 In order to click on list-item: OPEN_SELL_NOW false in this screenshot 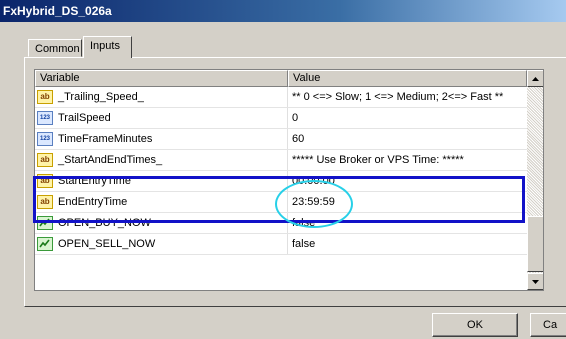, I will do `click(281, 244)`.